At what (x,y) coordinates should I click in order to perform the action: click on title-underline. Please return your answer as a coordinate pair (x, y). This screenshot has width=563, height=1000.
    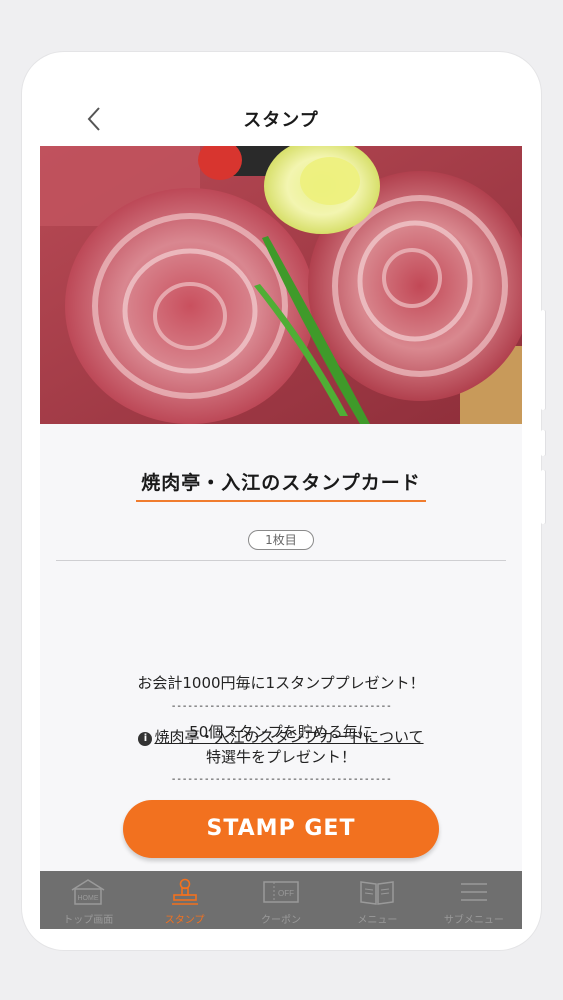
    Looking at the image, I should click on (281, 501).